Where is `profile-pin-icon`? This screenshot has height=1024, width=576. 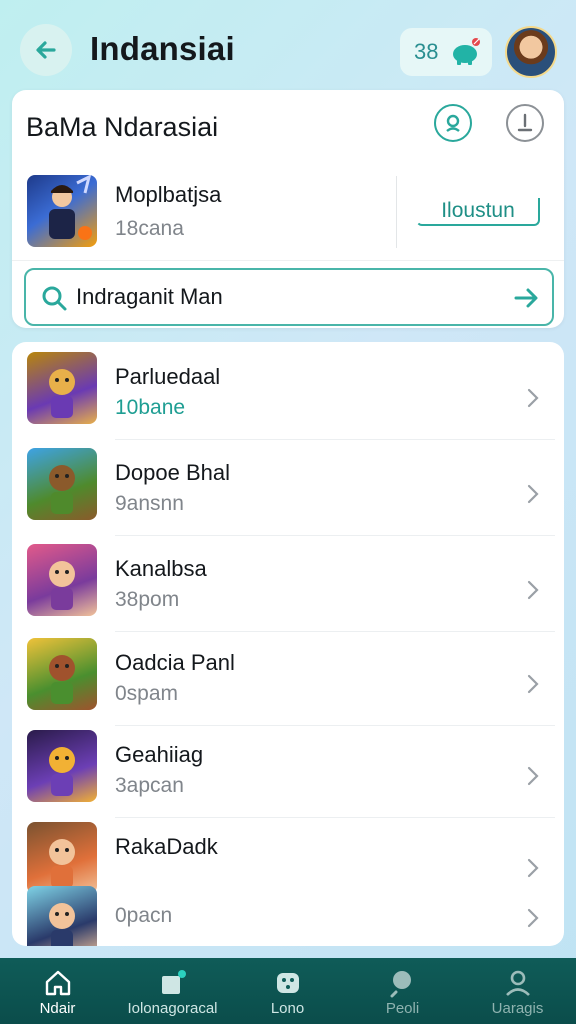
profile-pin-icon is located at coordinates (453, 123).